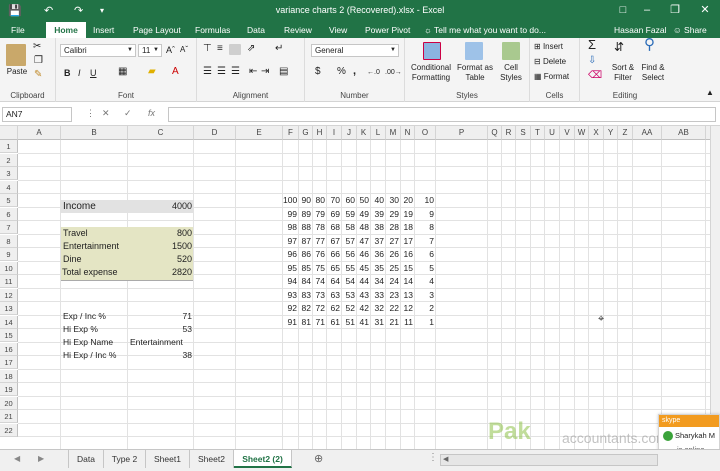 The width and height of the screenshot is (720, 471). I want to click on tab-file: File, so click(18, 30).